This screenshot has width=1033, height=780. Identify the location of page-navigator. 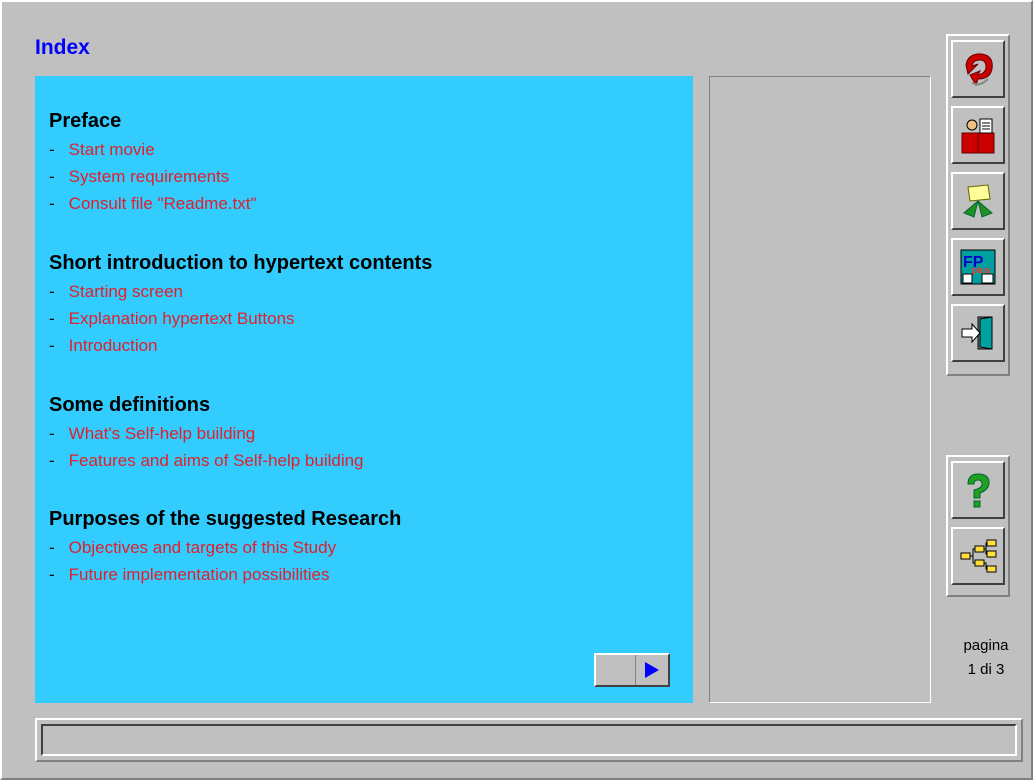
(632, 670).